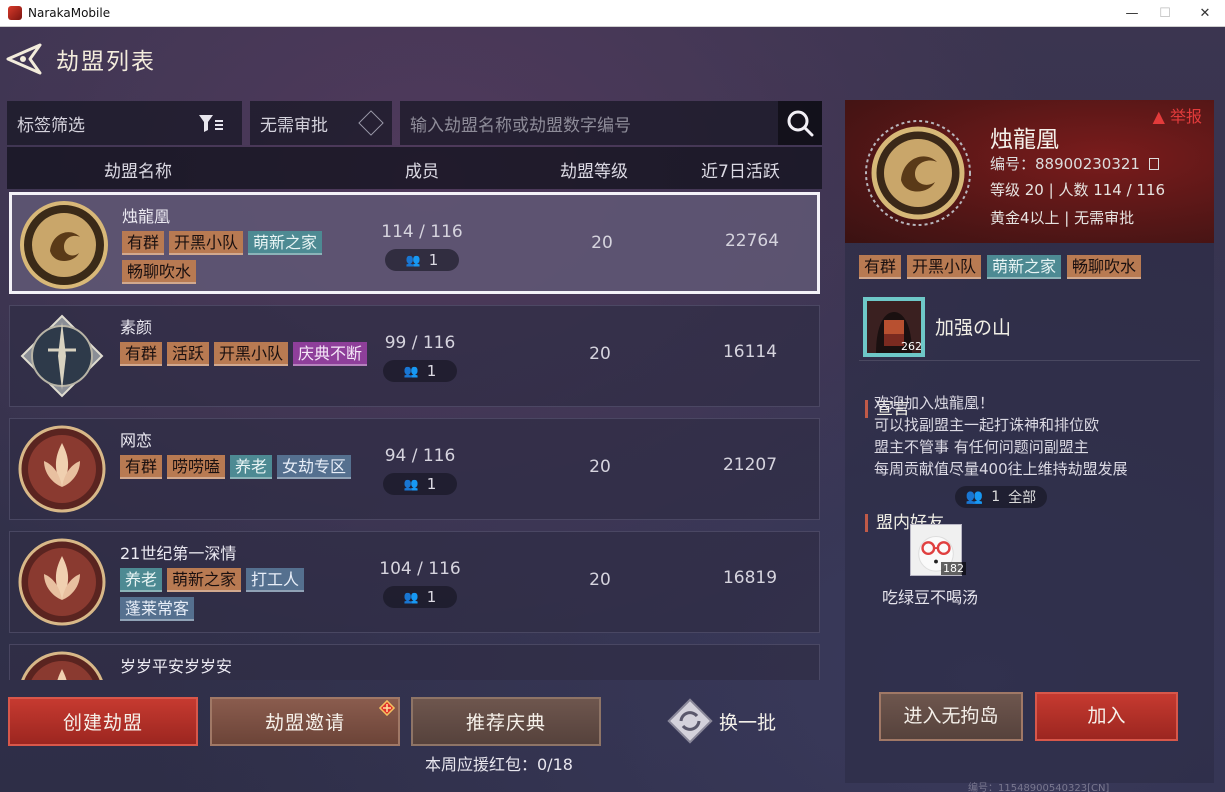 The image size is (1225, 792). I want to click on list-header: 劫盟名称 成员 劫盟等级 近7日活跃, so click(414, 168).